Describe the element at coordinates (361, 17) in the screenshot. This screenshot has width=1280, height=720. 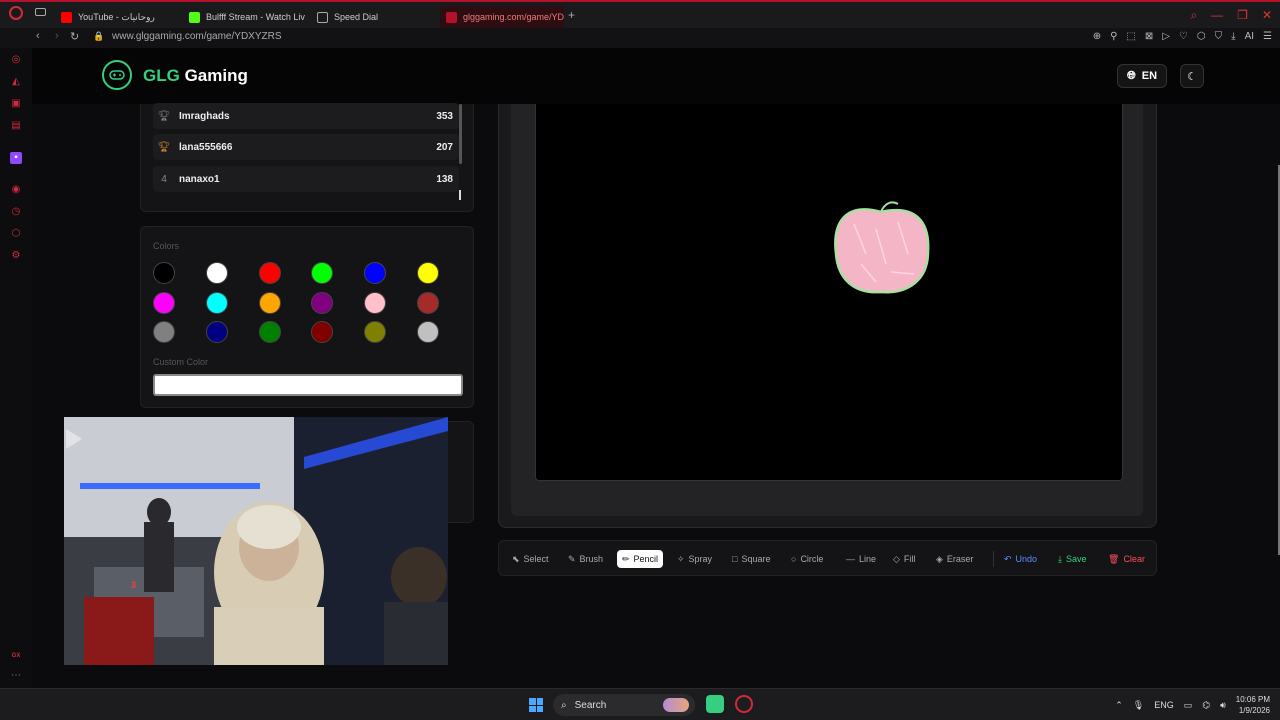
I see `tab-speed-dial: Speed Dial` at that location.